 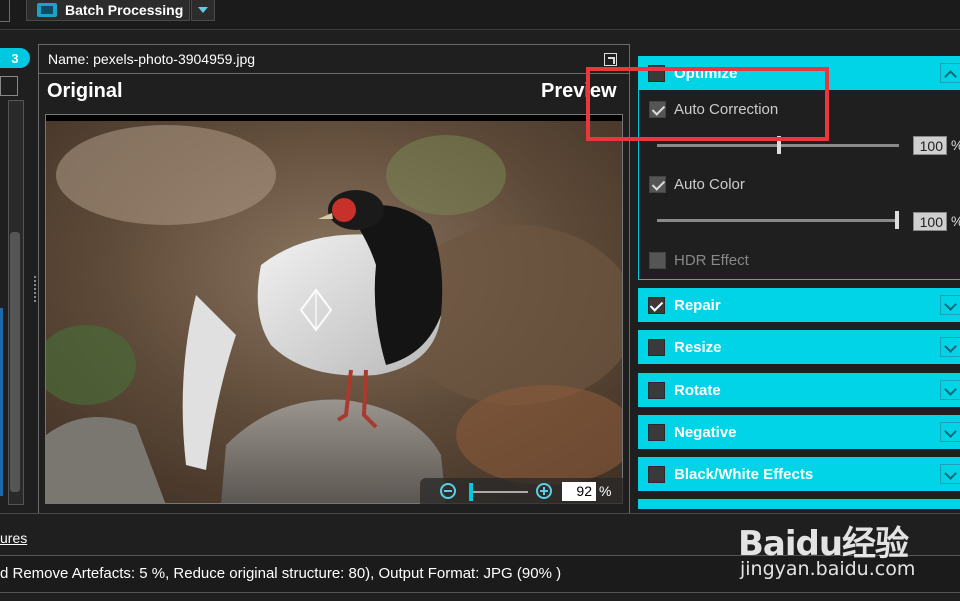 What do you see at coordinates (897, 220) in the screenshot?
I see `auto-color-slider-thumb` at bounding box center [897, 220].